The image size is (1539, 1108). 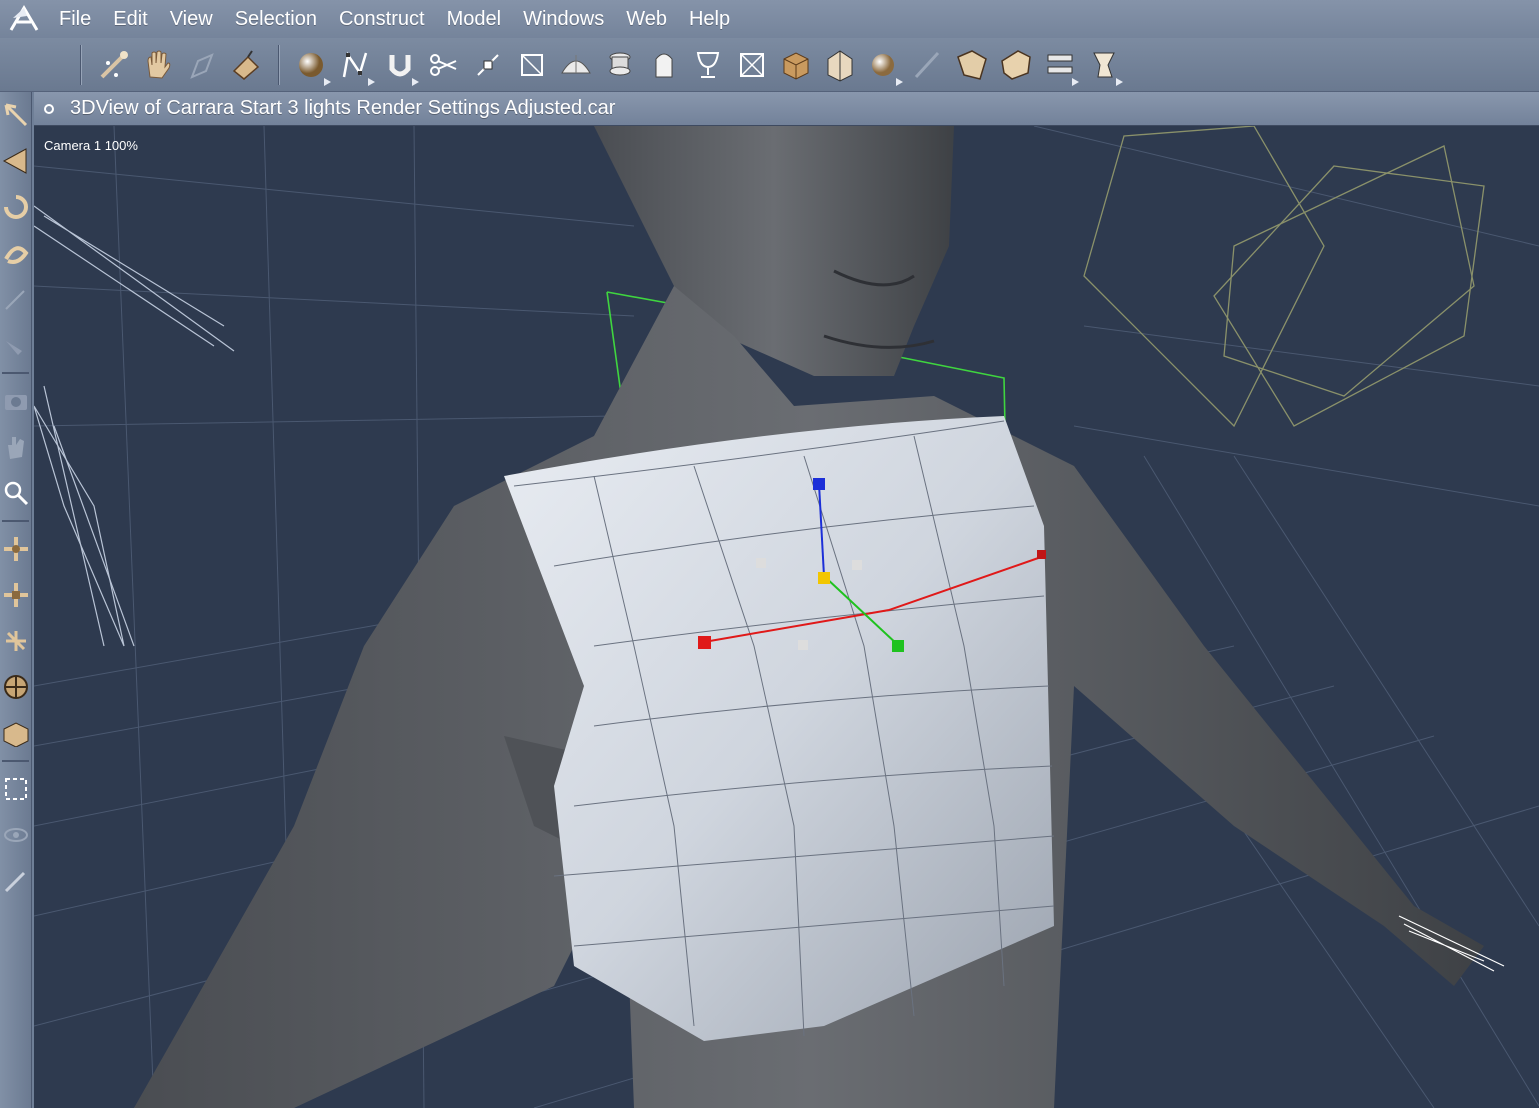 What do you see at coordinates (488, 65) in the screenshot?
I see `vertex-move-icon` at bounding box center [488, 65].